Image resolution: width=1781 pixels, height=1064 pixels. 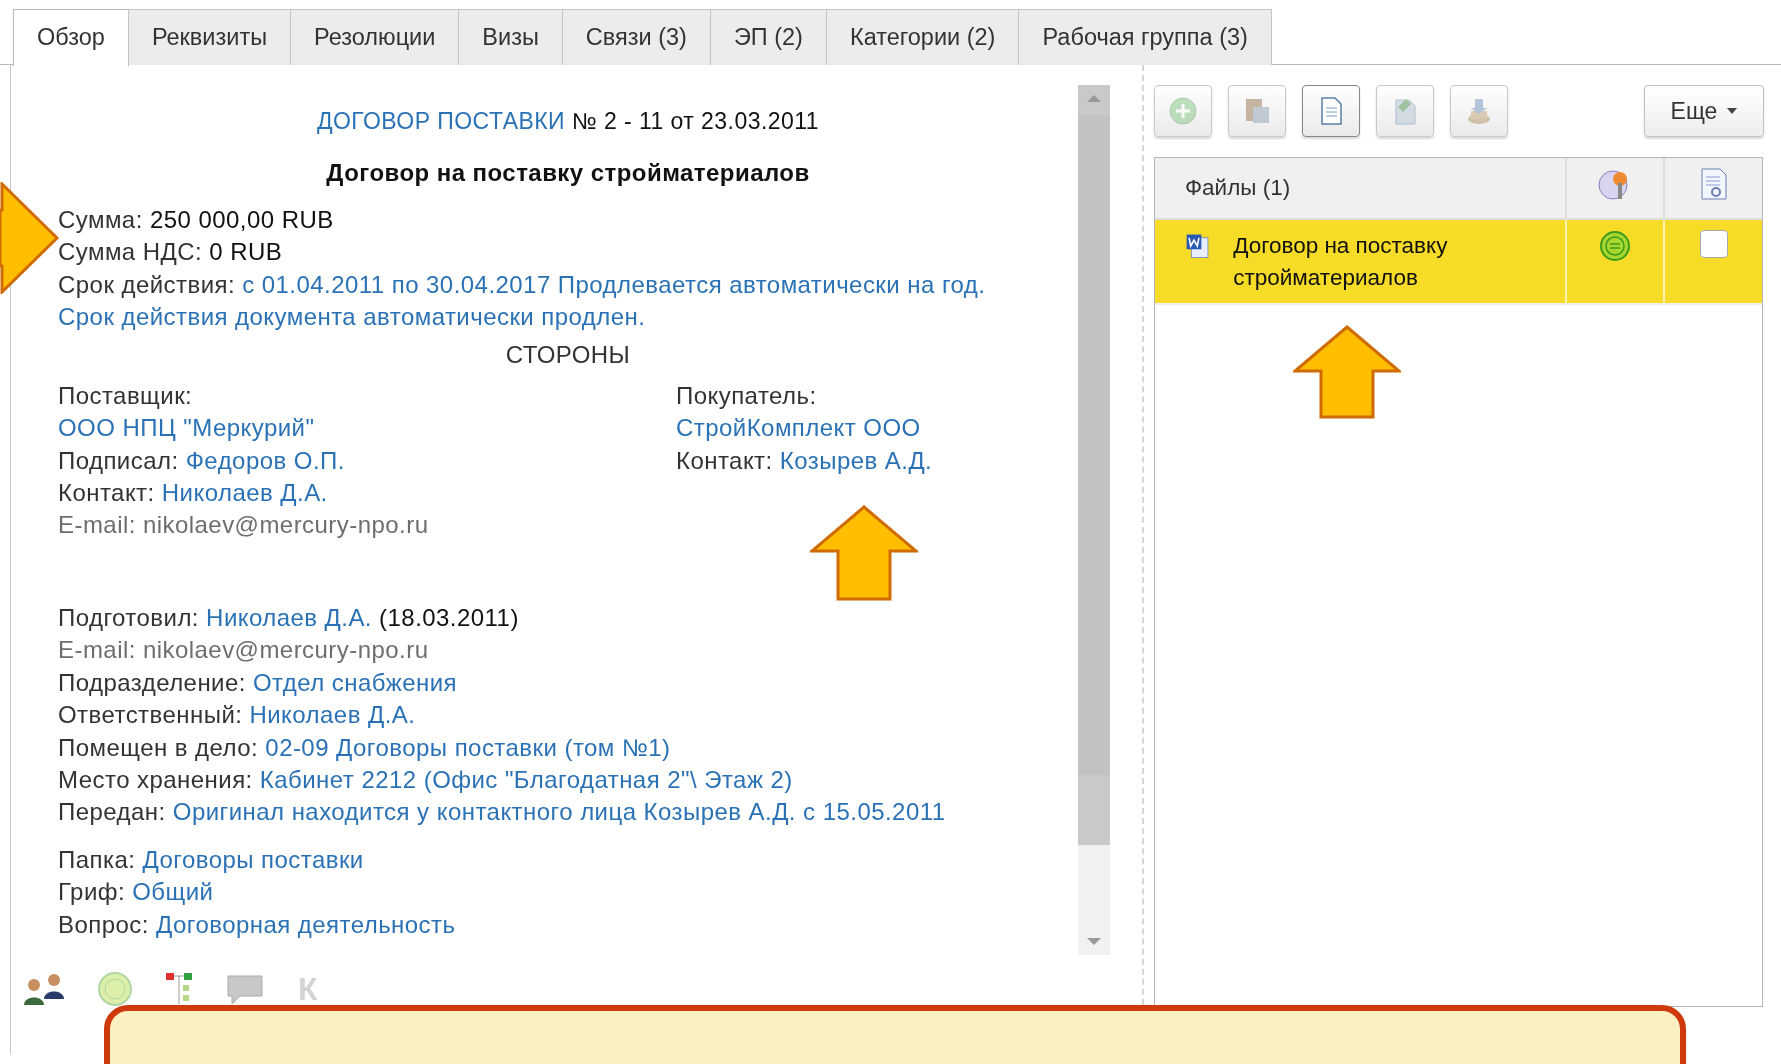 What do you see at coordinates (71, 37) in the screenshot?
I see `tab: Обзор` at bounding box center [71, 37].